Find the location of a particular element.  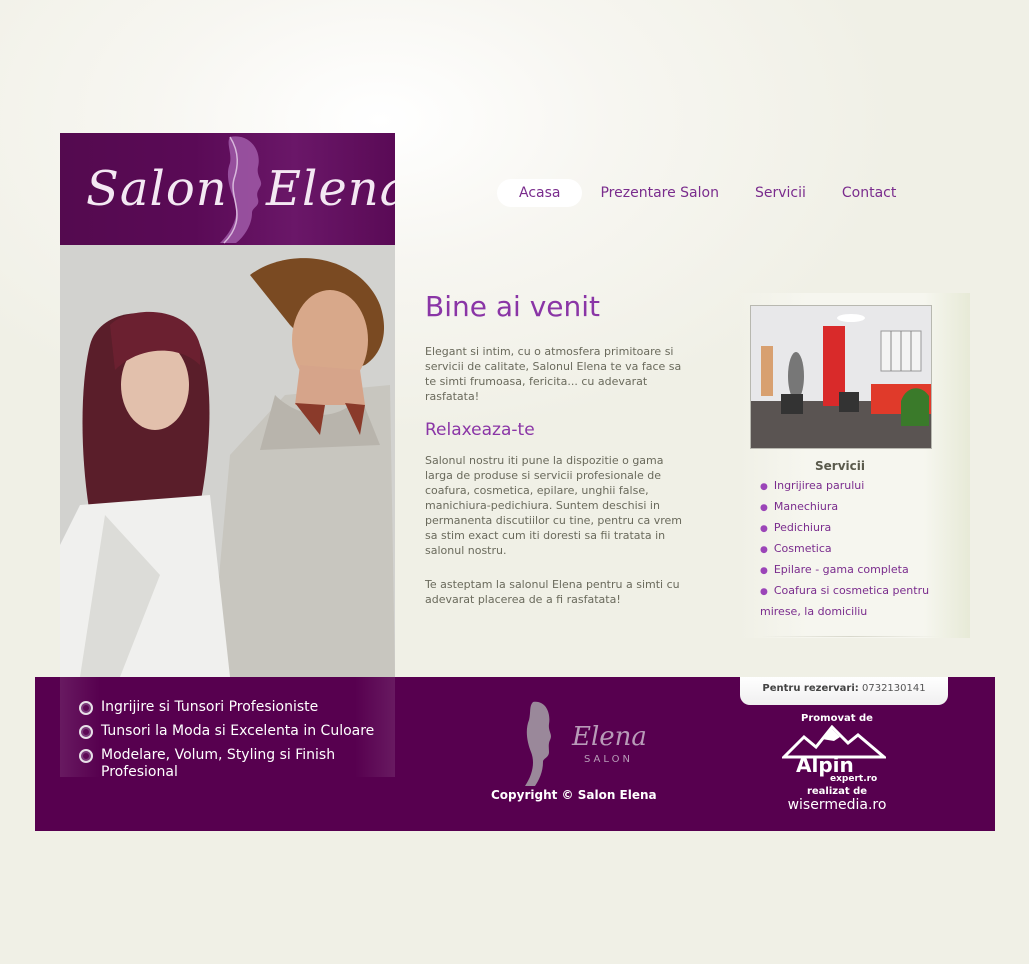

services-title: Servicii is located at coordinates (840, 466).